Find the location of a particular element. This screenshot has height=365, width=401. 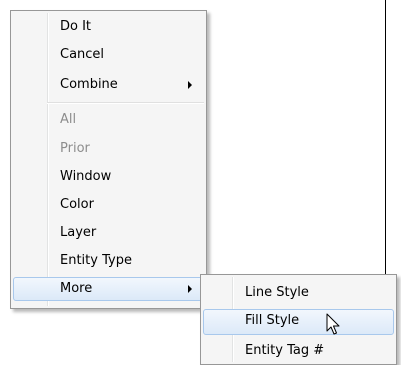

menu-item-cancel: Cancel is located at coordinates (108, 55).